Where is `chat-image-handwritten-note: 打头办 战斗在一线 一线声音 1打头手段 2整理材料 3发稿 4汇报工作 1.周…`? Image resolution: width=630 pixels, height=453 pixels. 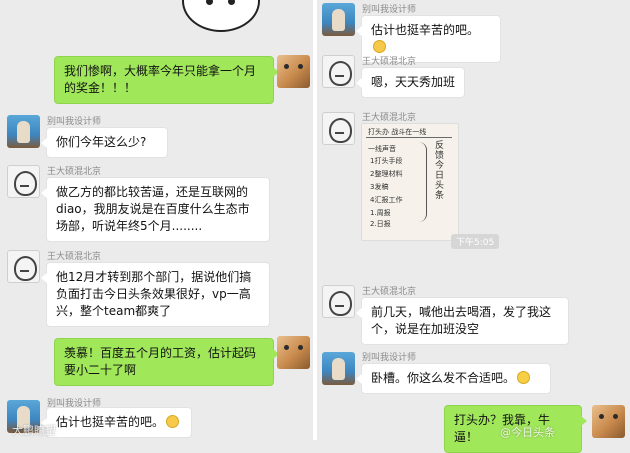 chat-image-handwritten-note: 打头办 战斗在一线 一线声音 1打头手段 2整理材料 3发稿 4汇报工作 1.周… is located at coordinates (410, 182).